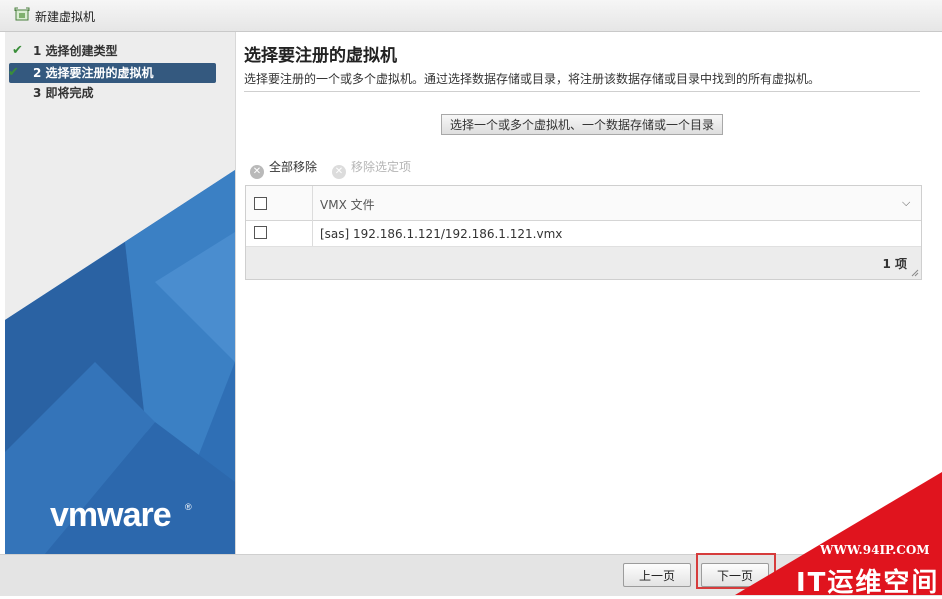 This screenshot has width=942, height=599. Describe the element at coordinates (22, 14) in the screenshot. I see `new-vm-icon` at that location.